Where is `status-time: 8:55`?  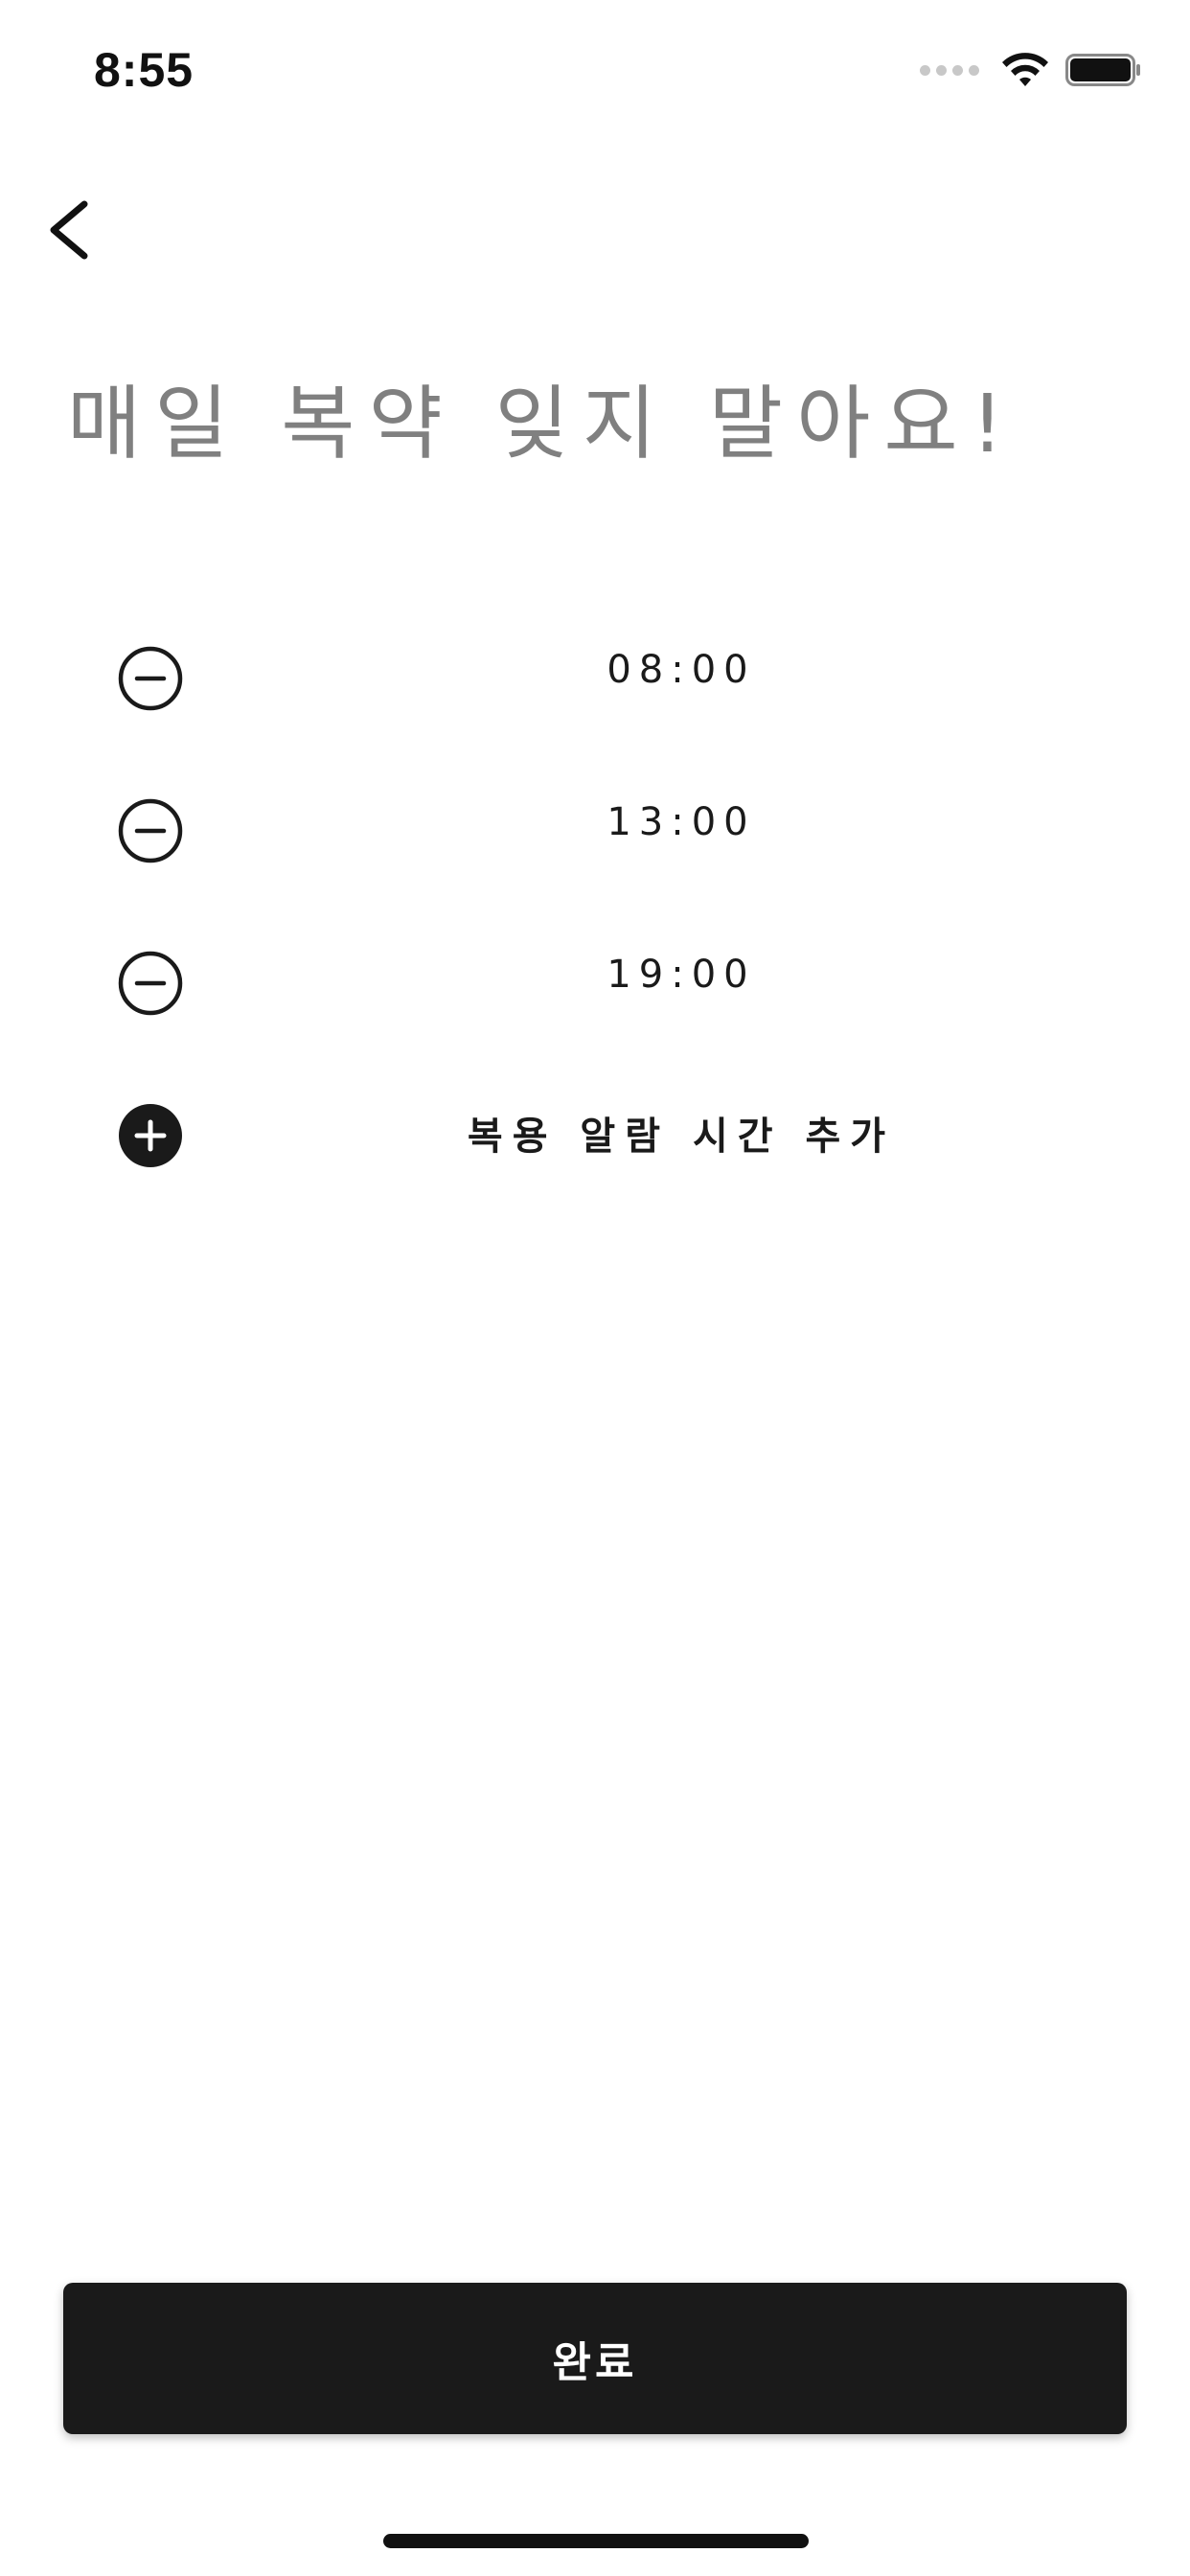
status-time: 8:55 is located at coordinates (144, 70).